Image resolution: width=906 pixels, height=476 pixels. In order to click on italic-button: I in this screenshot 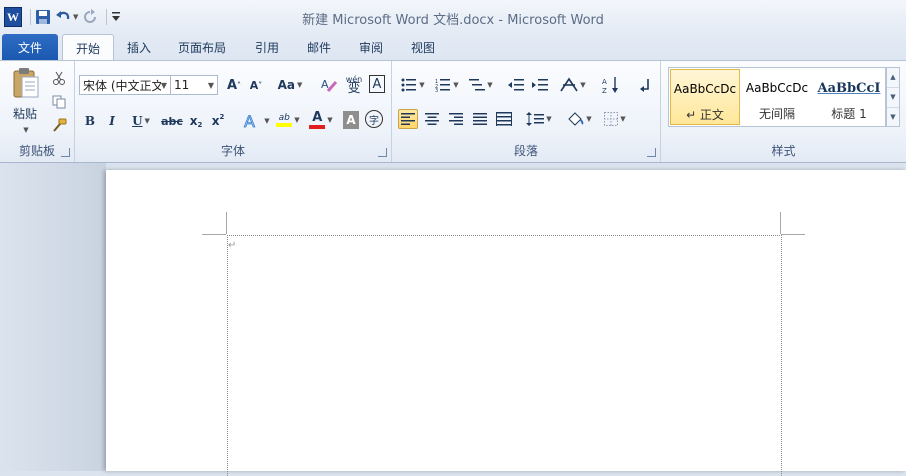, I will do `click(112, 121)`.